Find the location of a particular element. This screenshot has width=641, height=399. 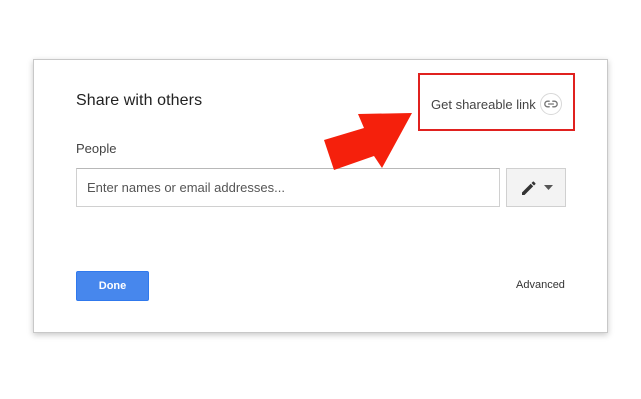

caret-down-icon is located at coordinates (548, 187).